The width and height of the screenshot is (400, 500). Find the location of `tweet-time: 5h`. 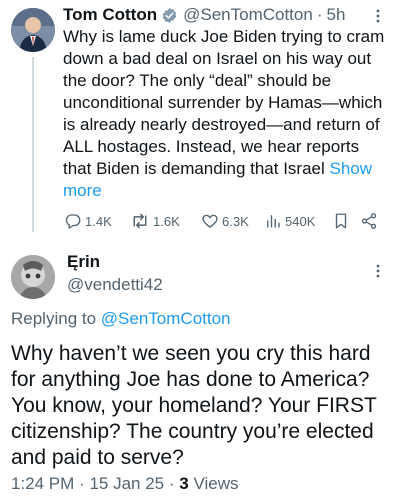

tweet-time: 5h is located at coordinates (336, 15).